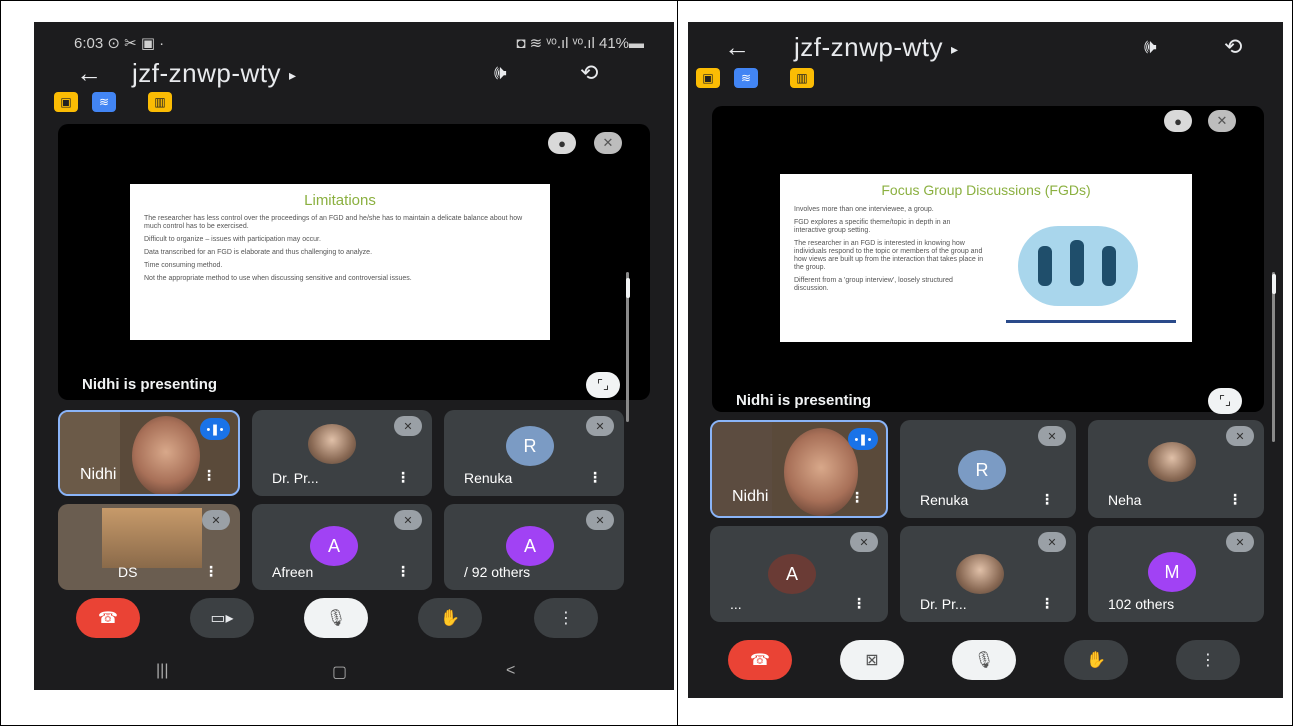  Describe the element at coordinates (222, 618) in the screenshot. I see `camera-button: ▭▸` at that location.